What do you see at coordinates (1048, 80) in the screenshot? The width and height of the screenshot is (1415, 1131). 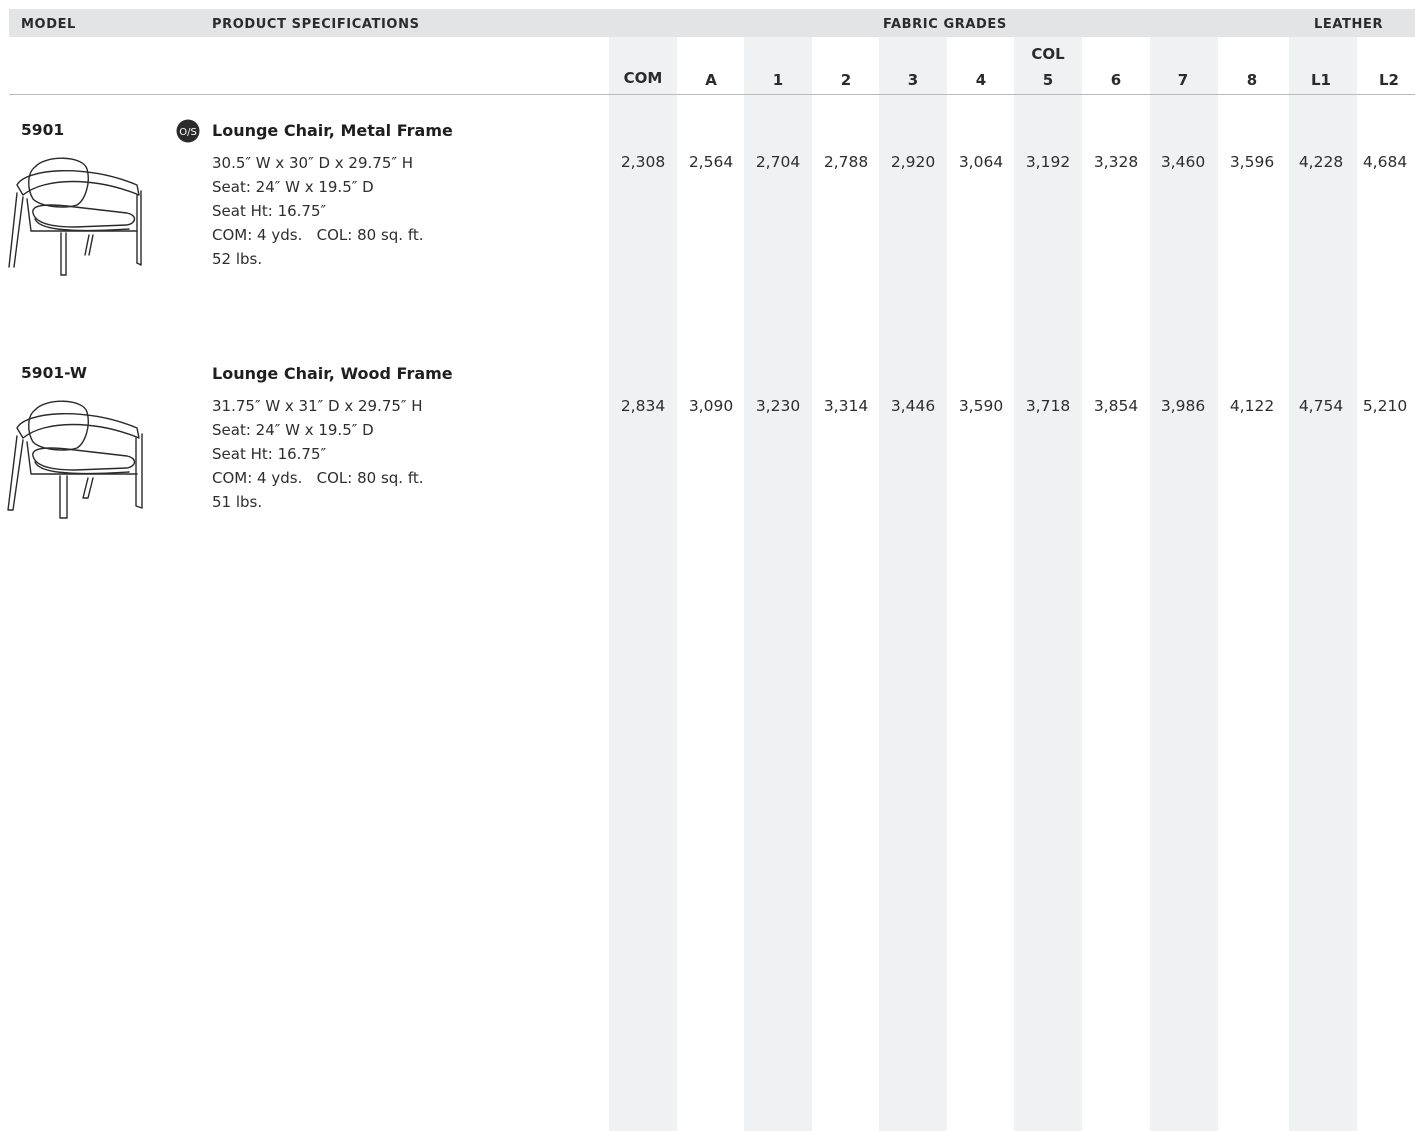 I see `column-header-5: 5` at bounding box center [1048, 80].